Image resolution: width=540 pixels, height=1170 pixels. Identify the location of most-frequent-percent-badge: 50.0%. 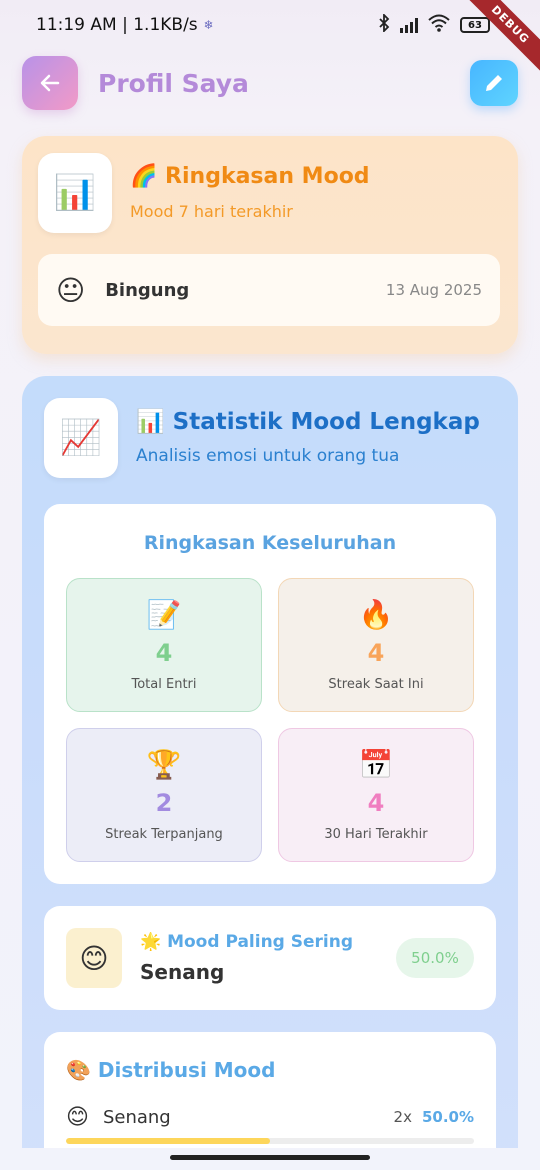
(435, 958).